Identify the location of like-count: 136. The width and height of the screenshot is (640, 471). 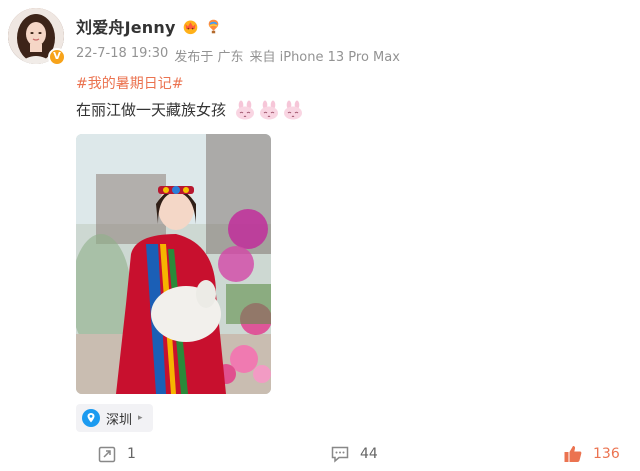
(606, 454).